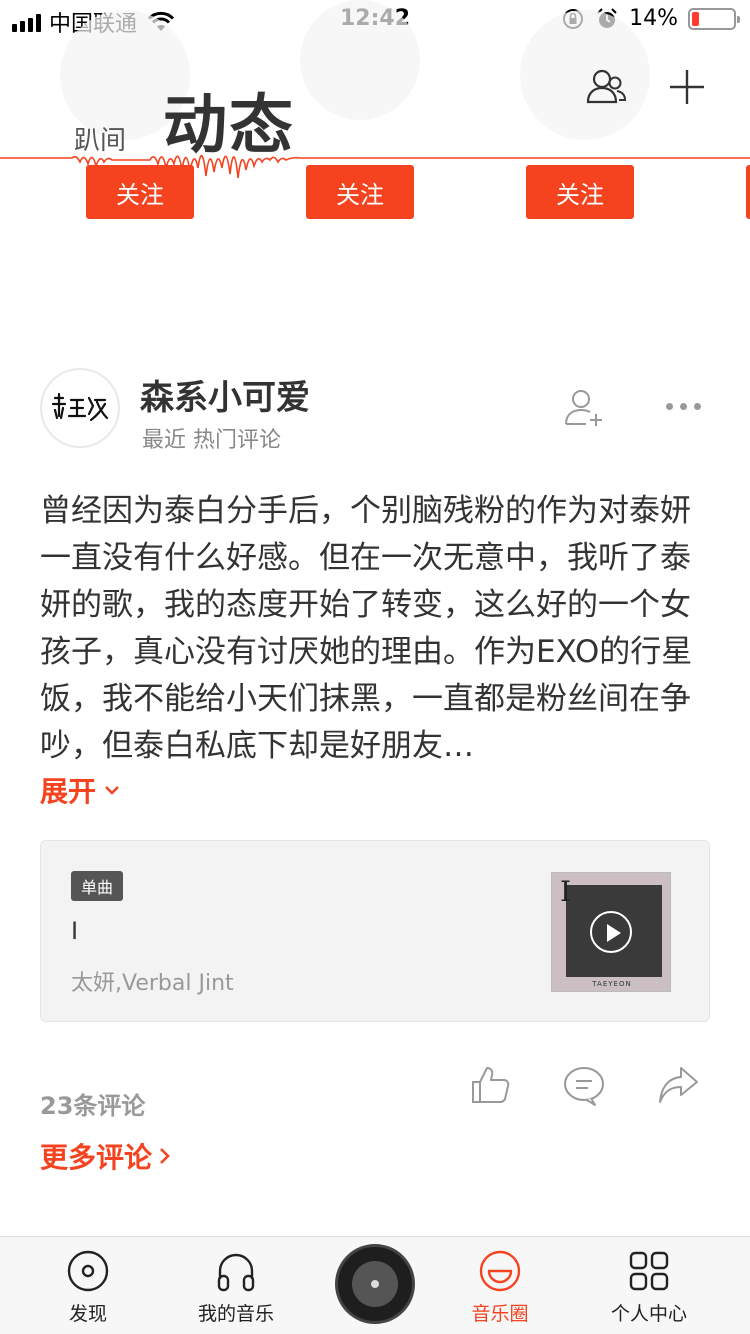  Describe the element at coordinates (87, 1314) in the screenshot. I see `tab-label: 发现` at that location.